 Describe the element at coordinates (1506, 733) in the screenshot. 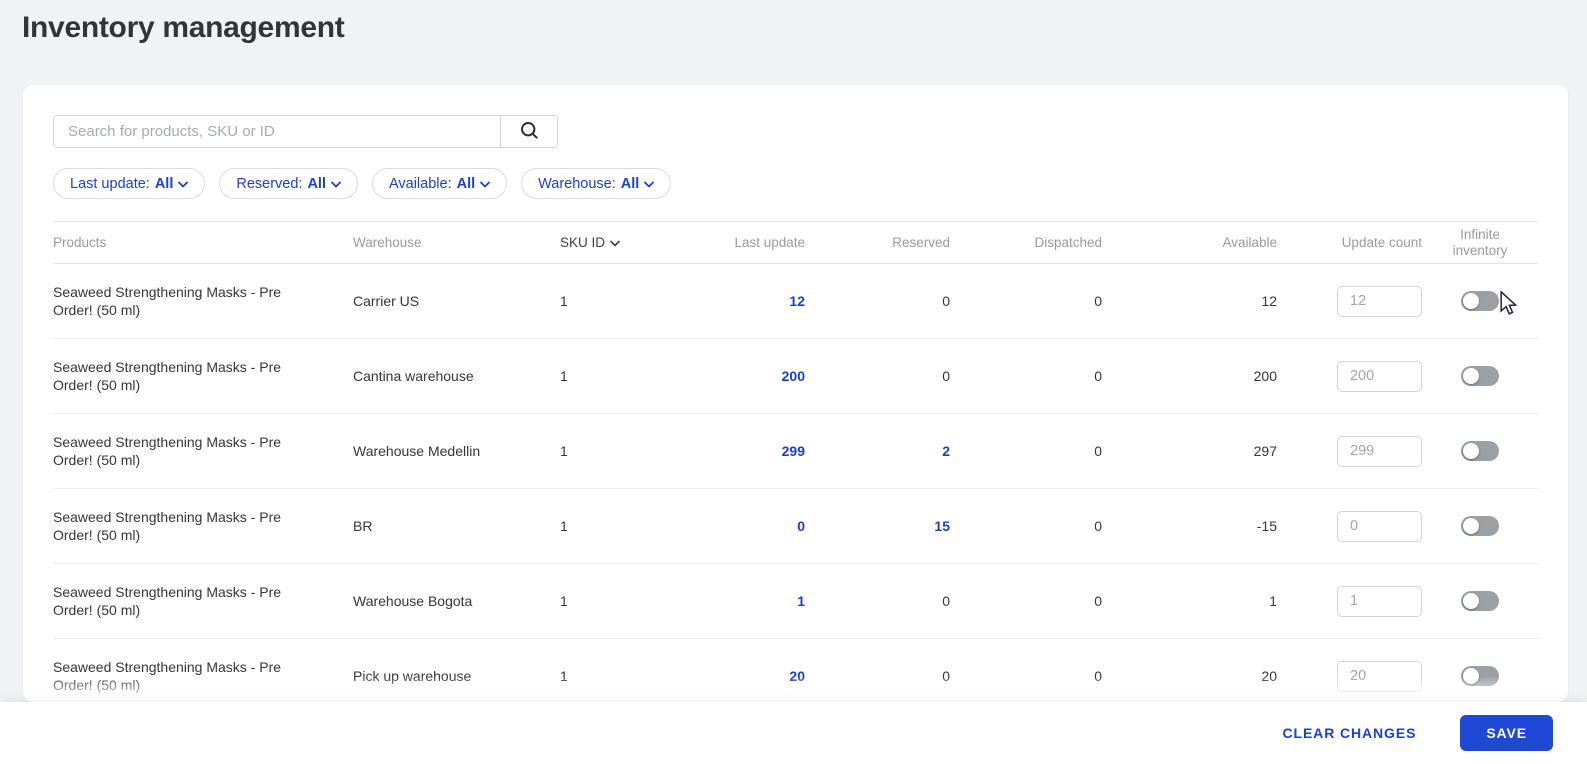

I see `save-button: SAVE` at that location.